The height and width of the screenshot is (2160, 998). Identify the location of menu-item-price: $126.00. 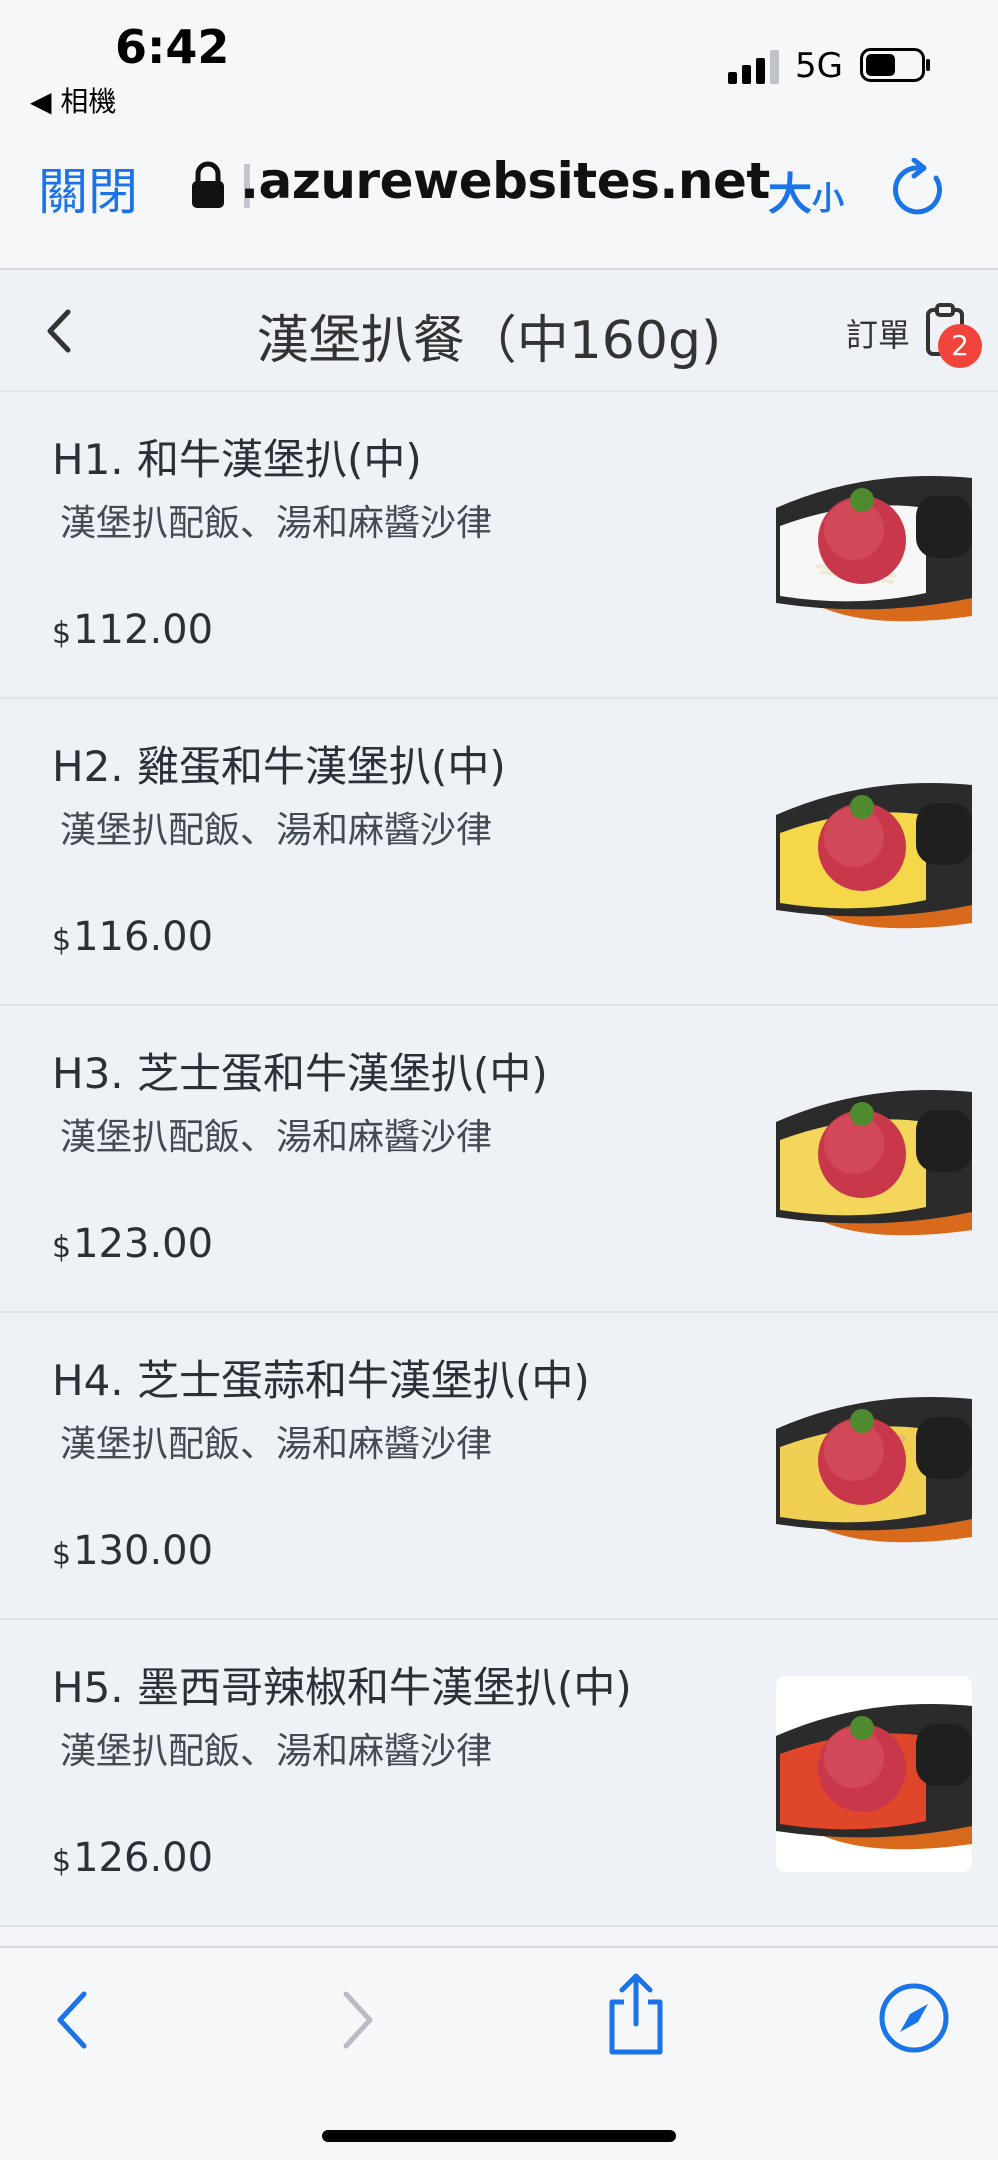
(132, 1858).